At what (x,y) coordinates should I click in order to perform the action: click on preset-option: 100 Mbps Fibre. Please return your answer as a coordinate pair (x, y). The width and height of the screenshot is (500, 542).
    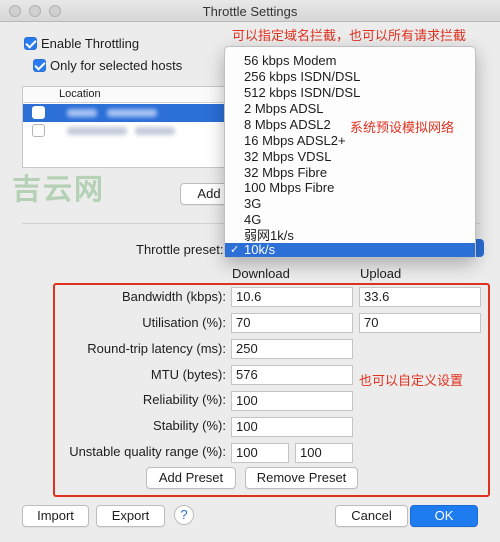
    Looking at the image, I should click on (350, 188).